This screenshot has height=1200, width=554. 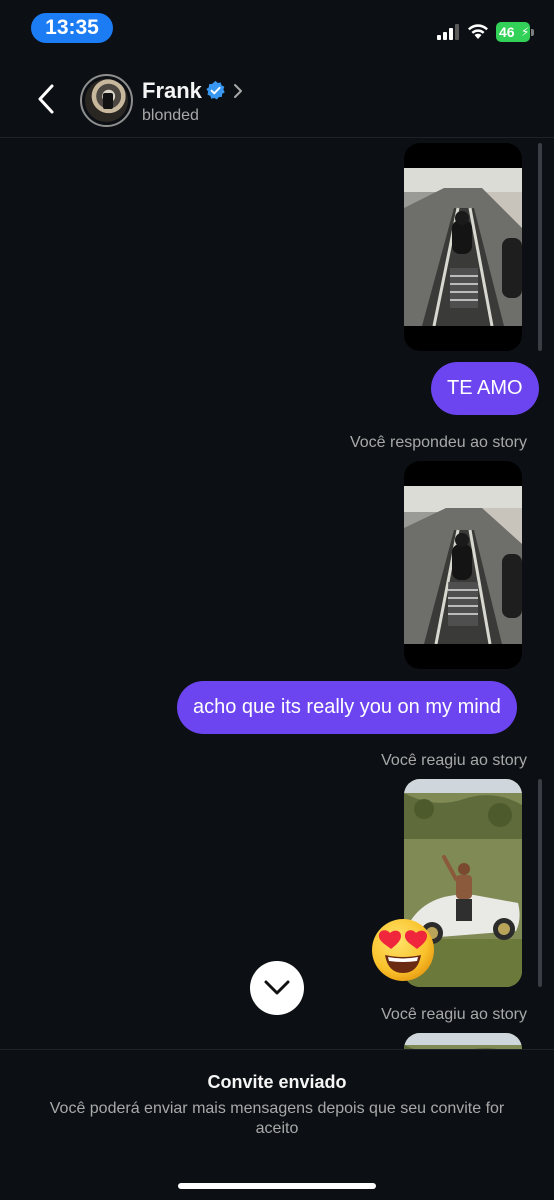 I want to click on story-reaction-thumbnail, so click(x=463, y=1041).